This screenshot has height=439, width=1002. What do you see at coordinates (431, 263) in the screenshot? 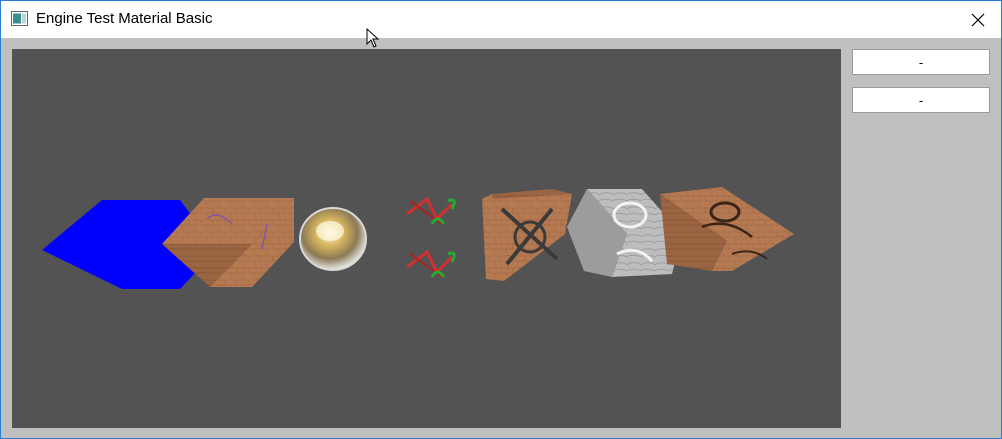
I see `graffiti-sprite-bottom` at bounding box center [431, 263].